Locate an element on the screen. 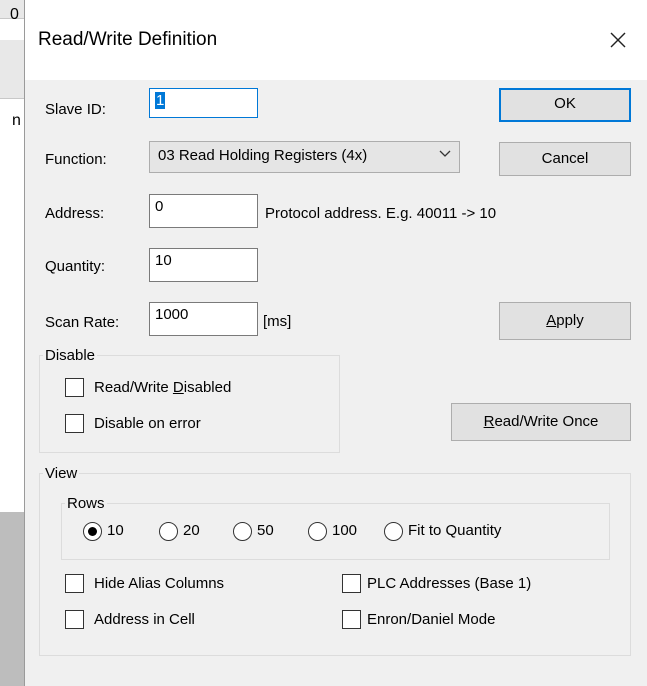 Image resolution: width=647 pixels, height=686 pixels. enron-daniel-mode-checkbox is located at coordinates (351, 619).